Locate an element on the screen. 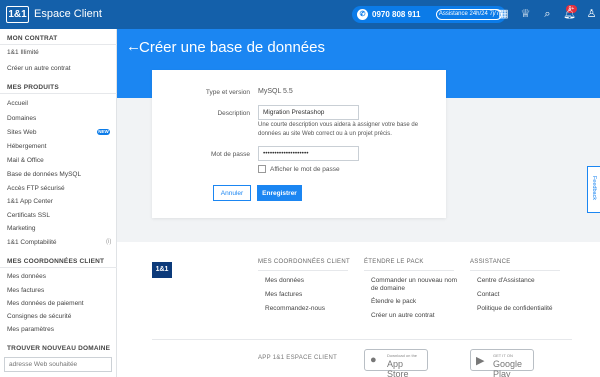  sidebar-item-marketing: Marketing is located at coordinates (59, 228).